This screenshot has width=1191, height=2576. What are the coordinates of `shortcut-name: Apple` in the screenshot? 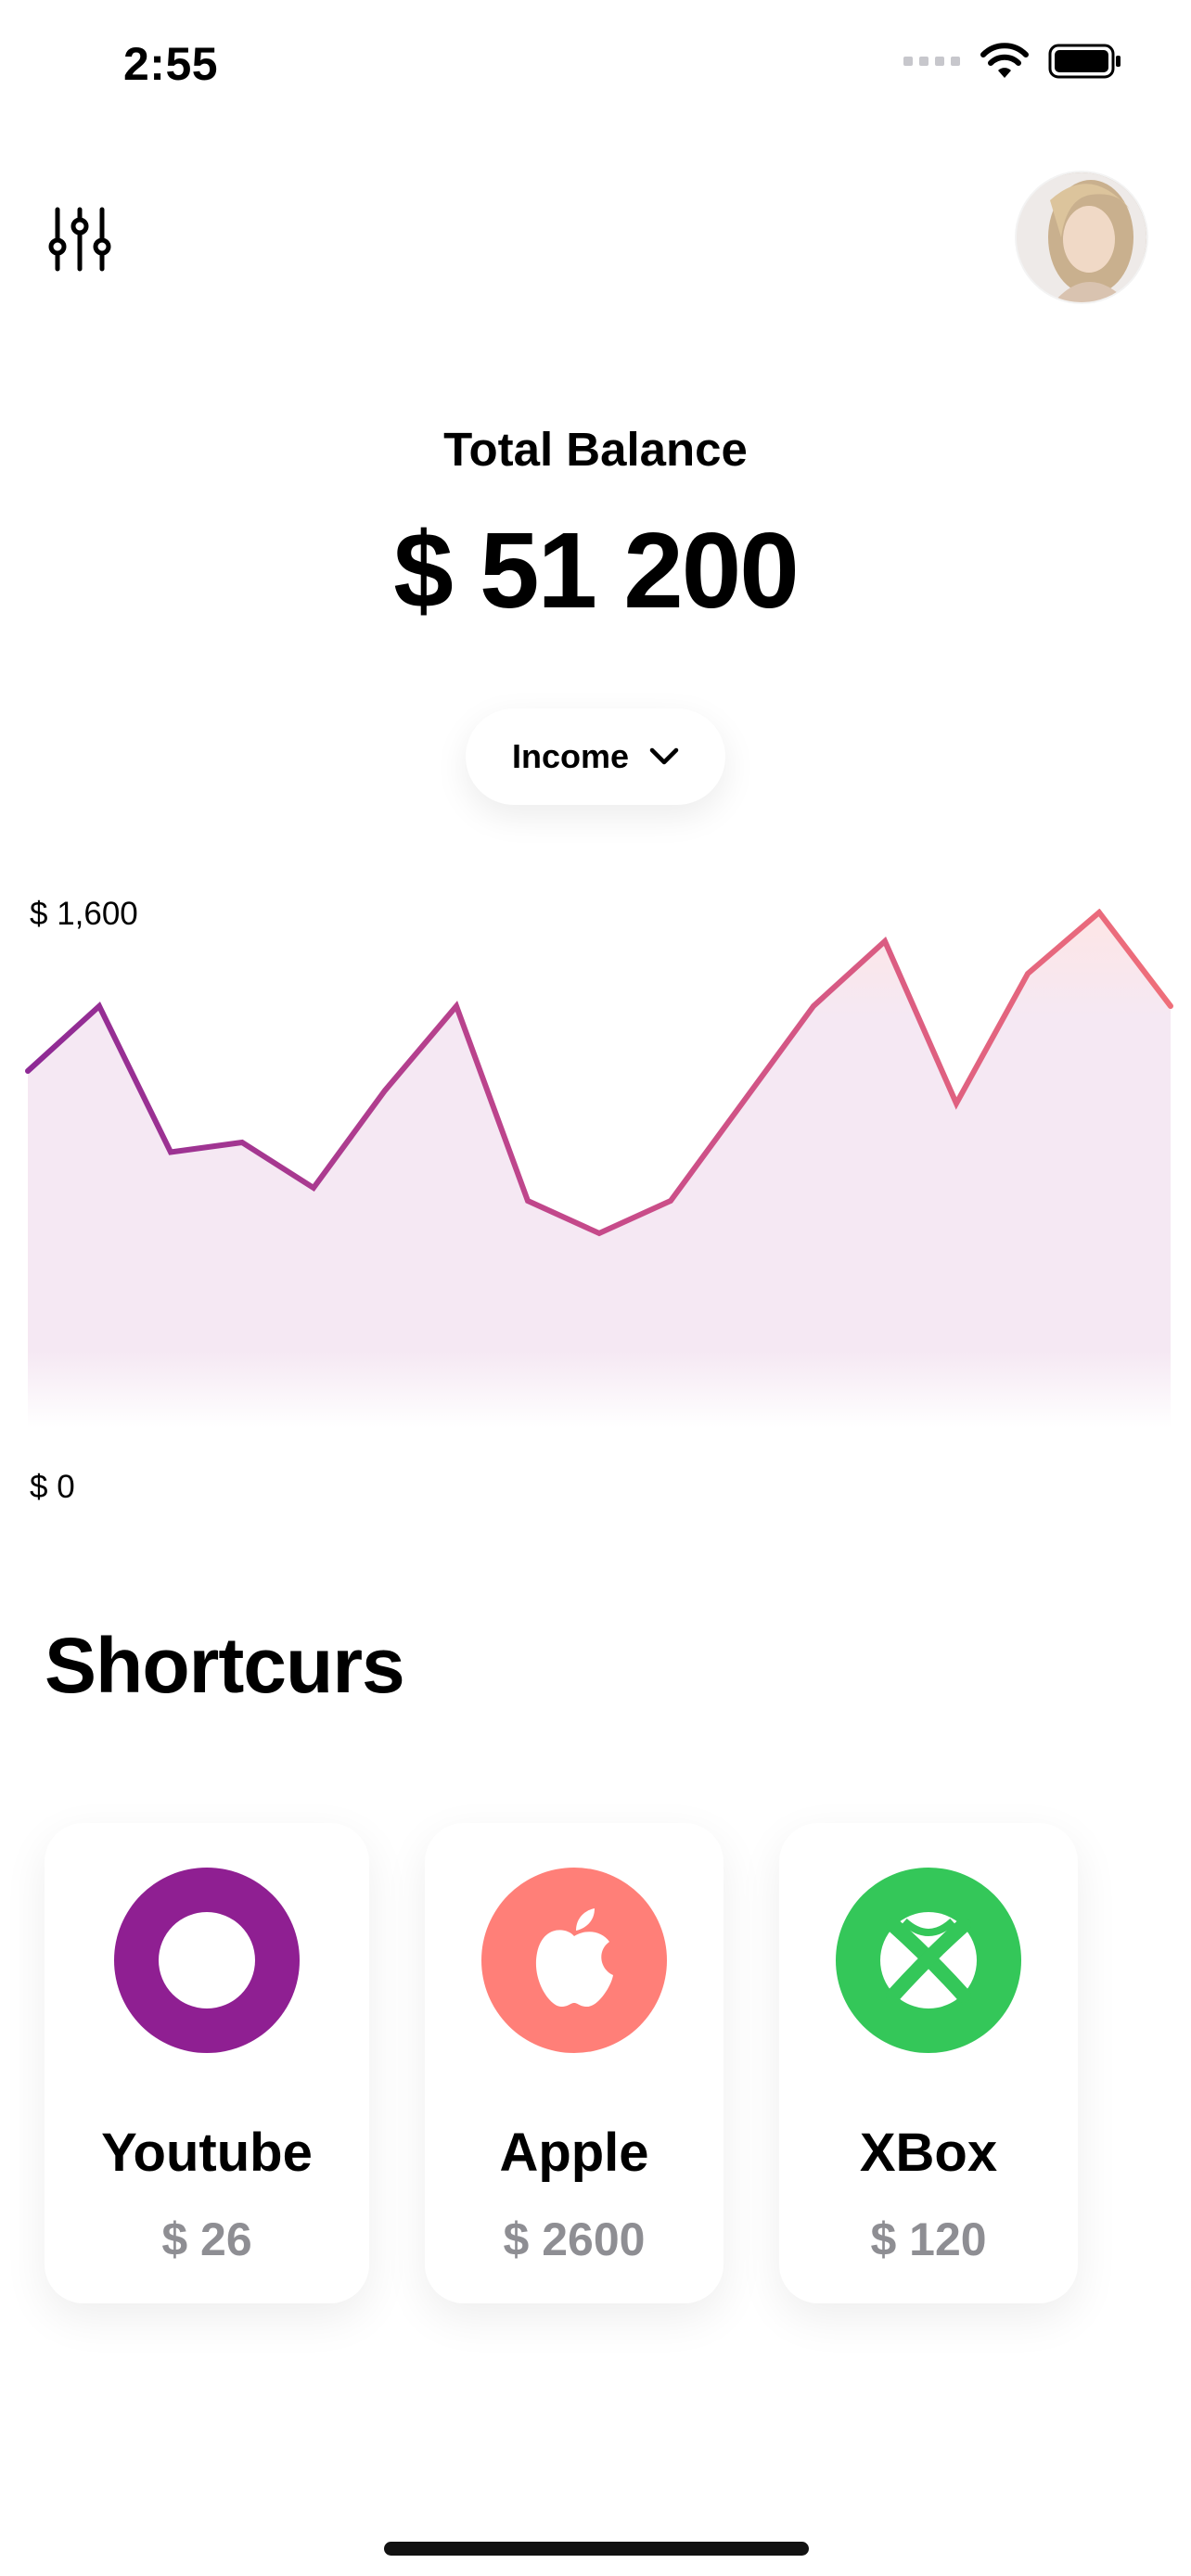 It's located at (574, 2153).